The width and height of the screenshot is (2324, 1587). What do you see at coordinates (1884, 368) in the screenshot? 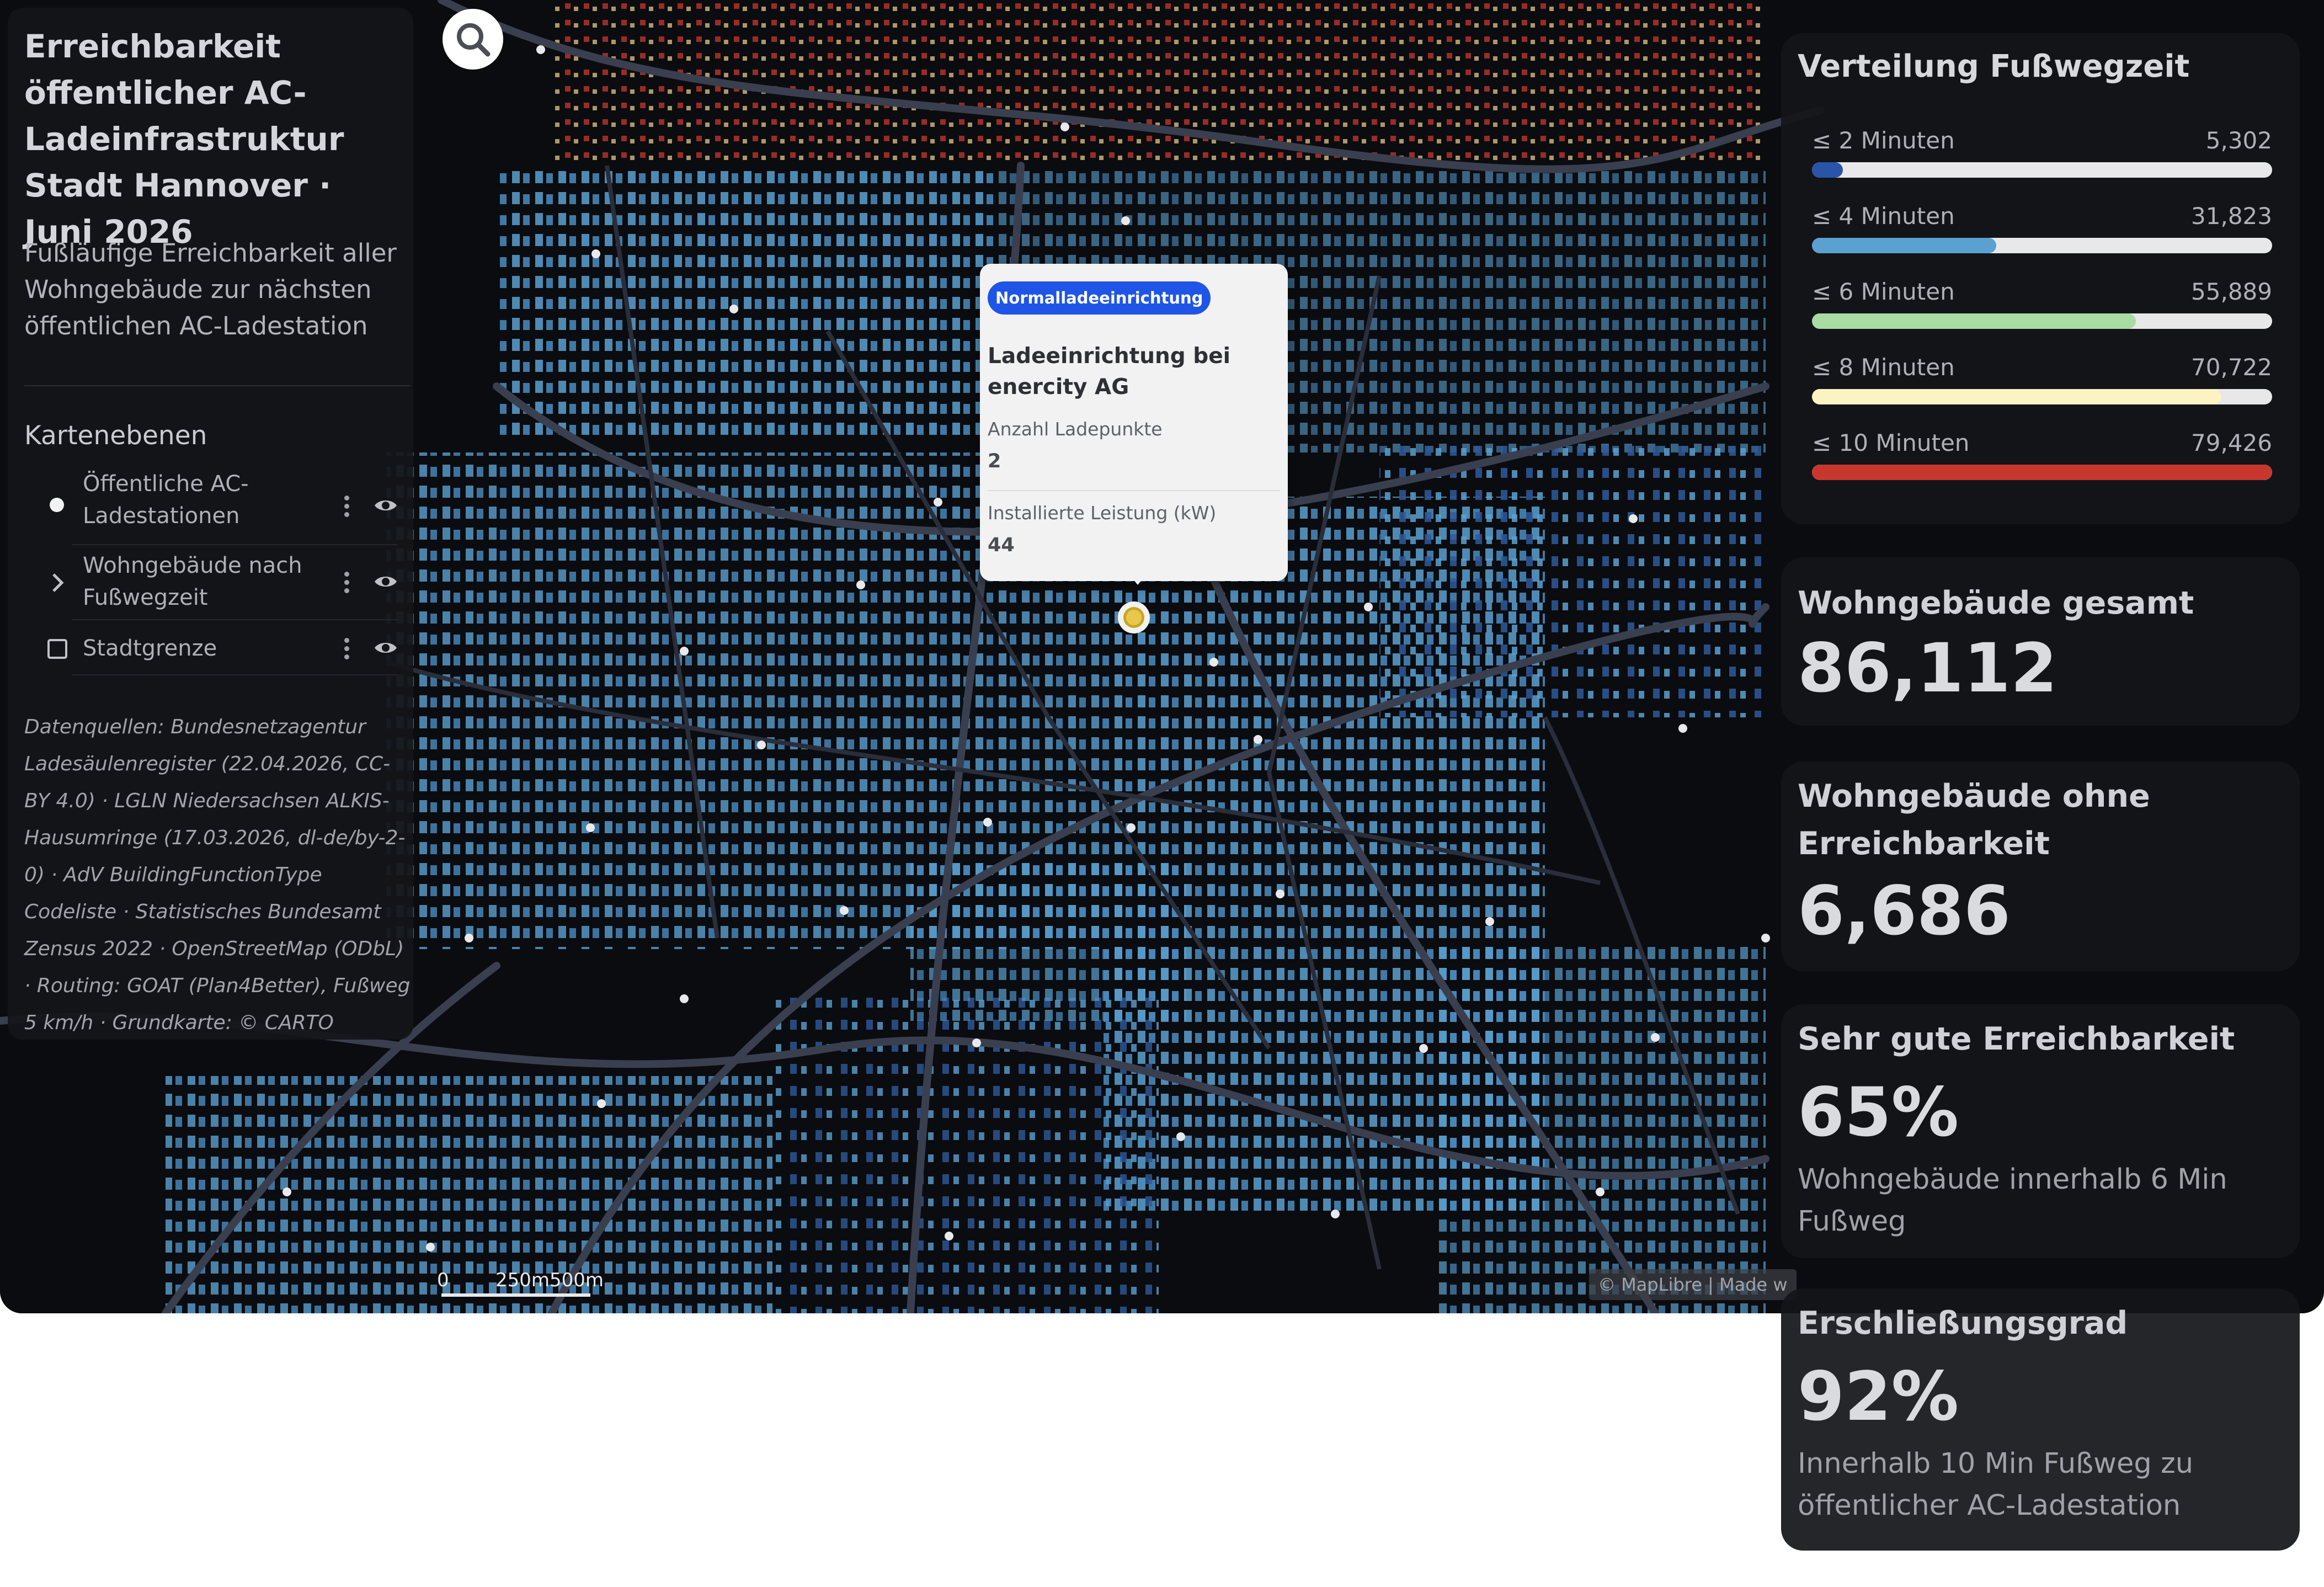
I see `distribution-label: ≤ 8 Minuten` at bounding box center [1884, 368].